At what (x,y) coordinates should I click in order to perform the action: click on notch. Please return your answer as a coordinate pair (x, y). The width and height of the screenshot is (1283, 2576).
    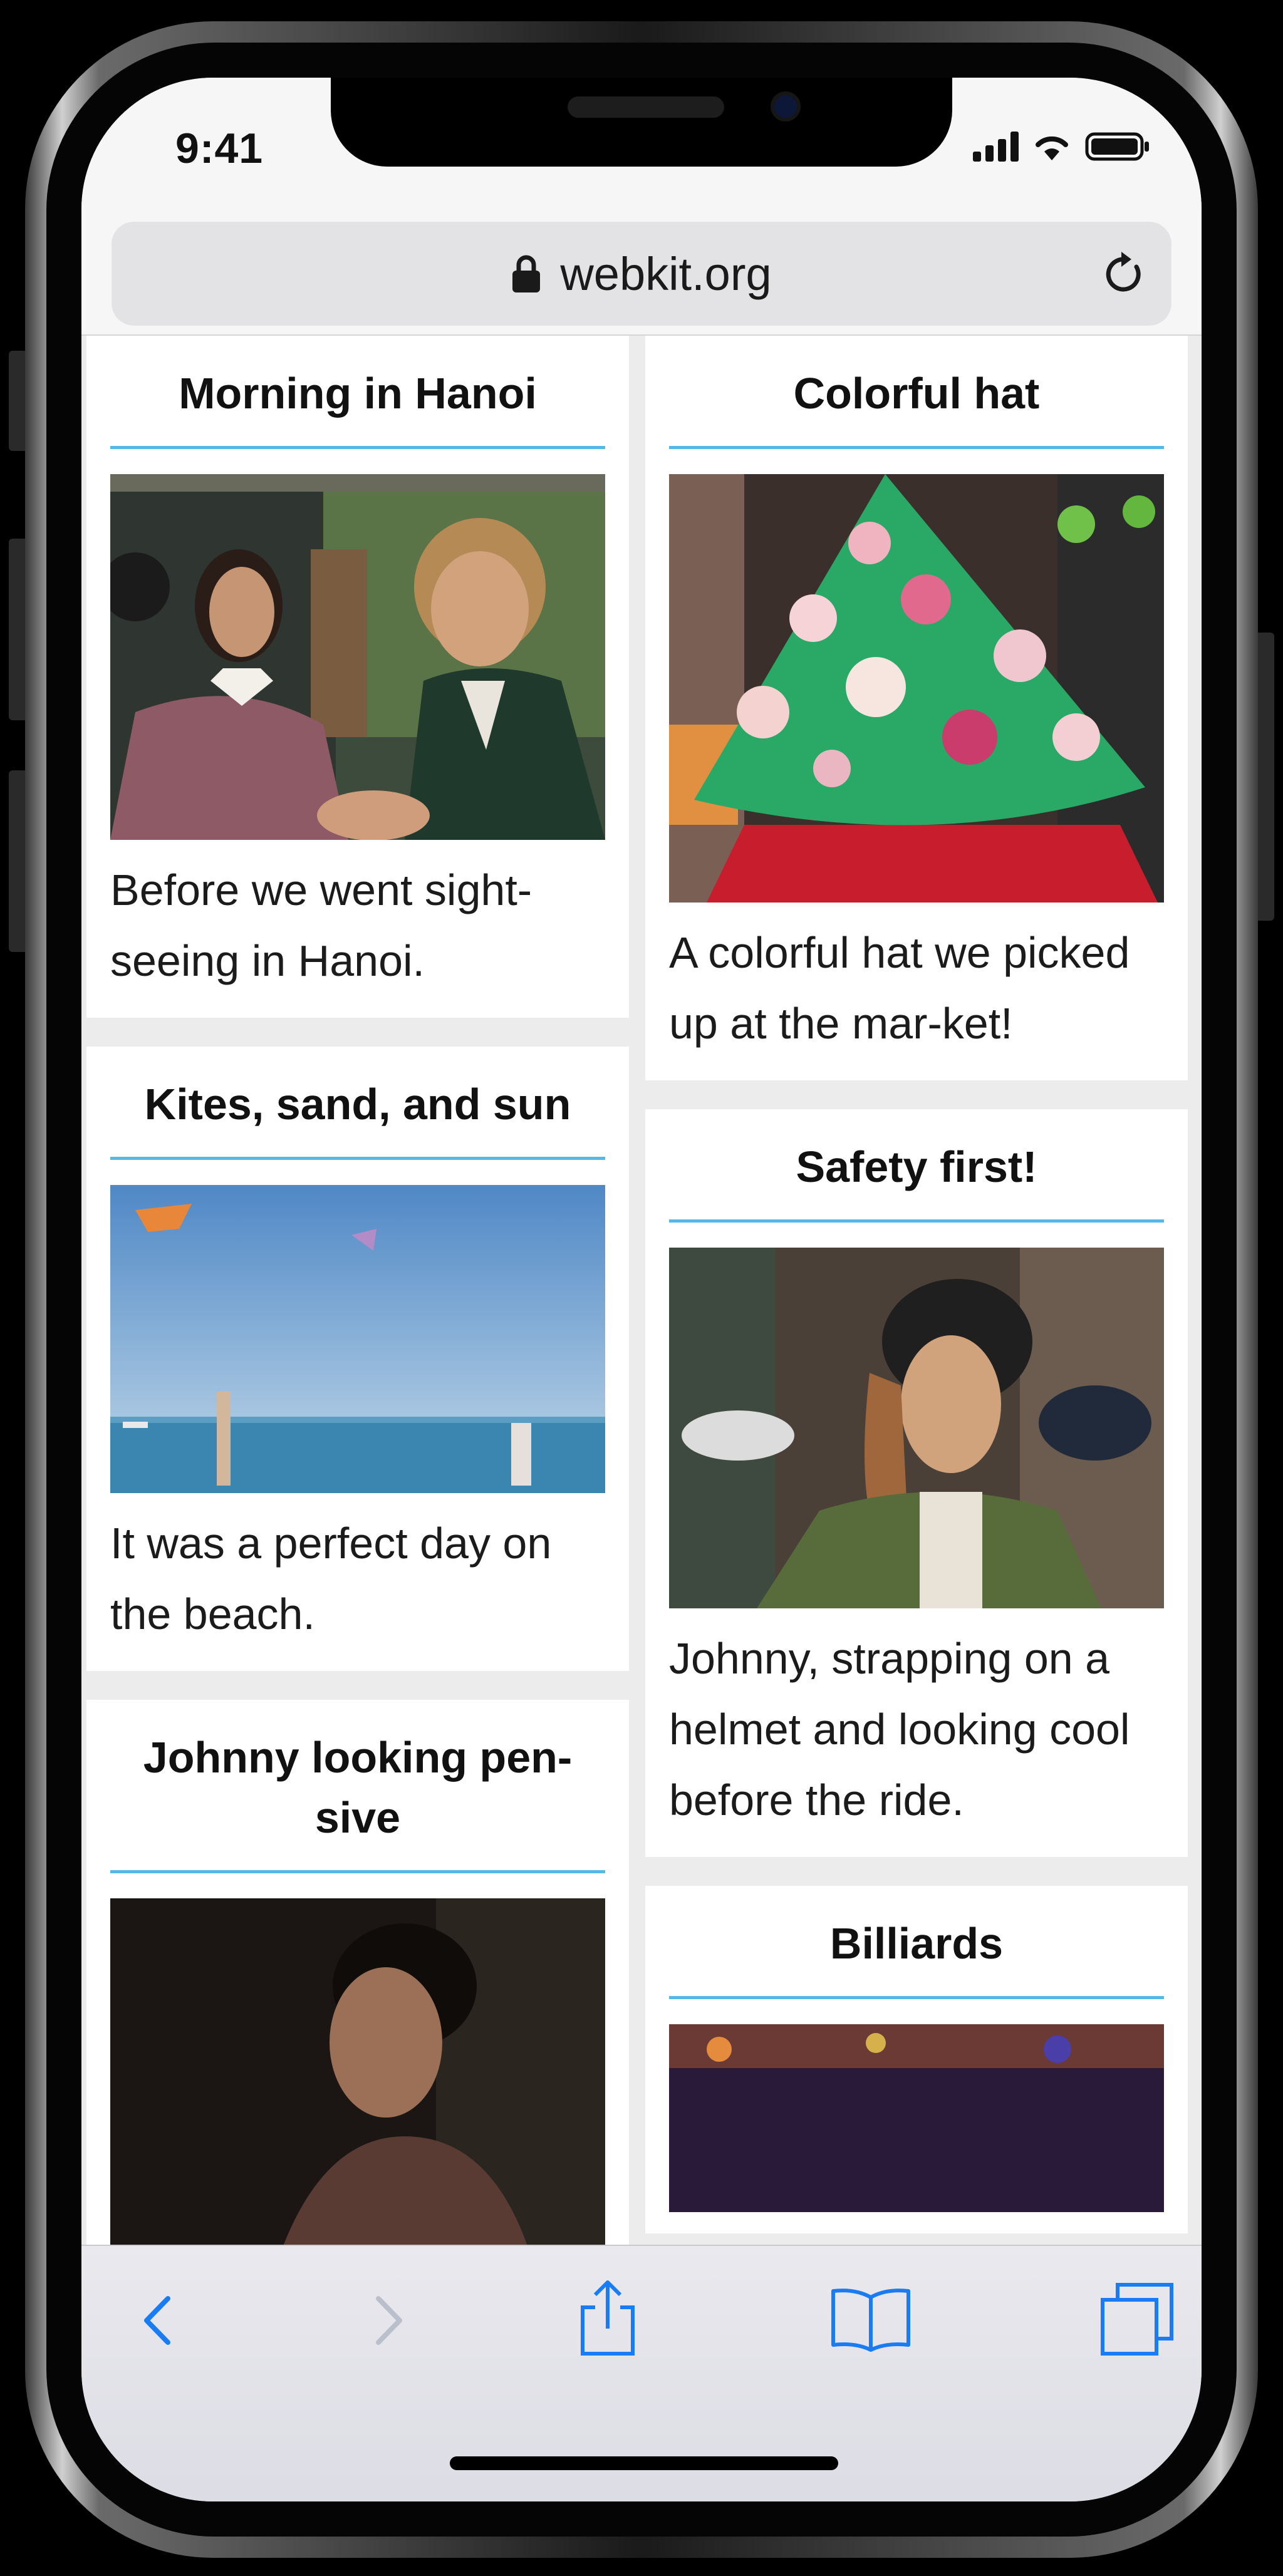
    Looking at the image, I should click on (641, 122).